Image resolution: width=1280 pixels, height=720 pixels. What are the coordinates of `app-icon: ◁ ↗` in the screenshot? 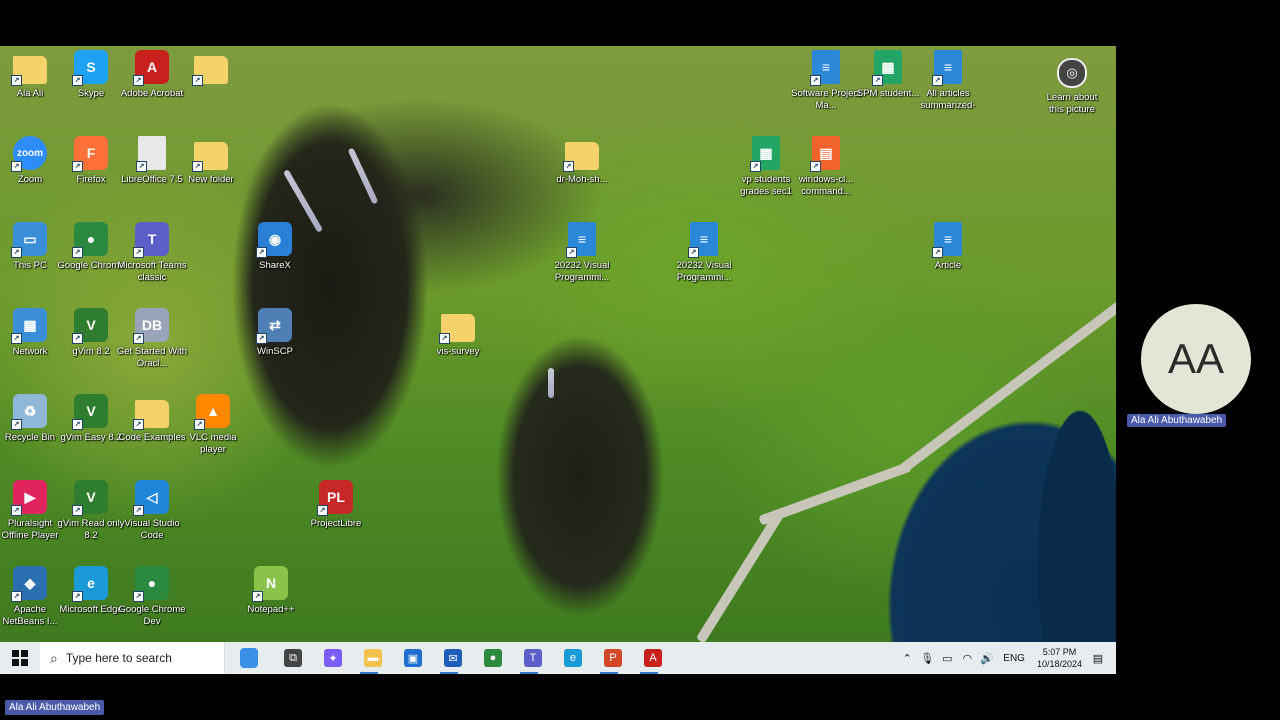 It's located at (151, 498).